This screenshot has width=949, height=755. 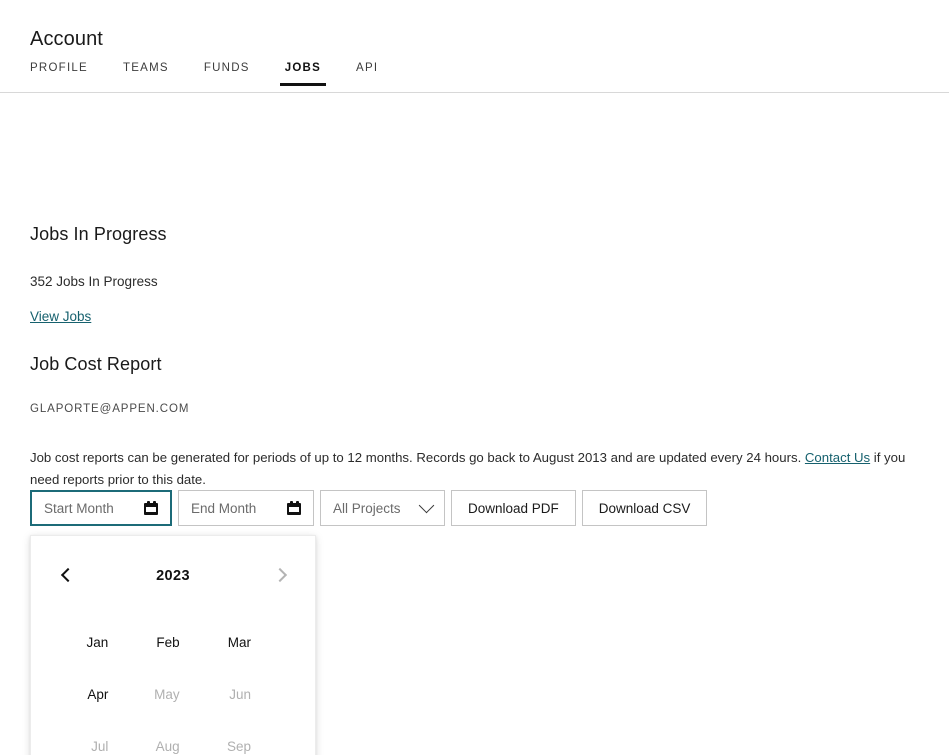 What do you see at coordinates (837, 457) in the screenshot?
I see `contact-us-link: Contact Us` at bounding box center [837, 457].